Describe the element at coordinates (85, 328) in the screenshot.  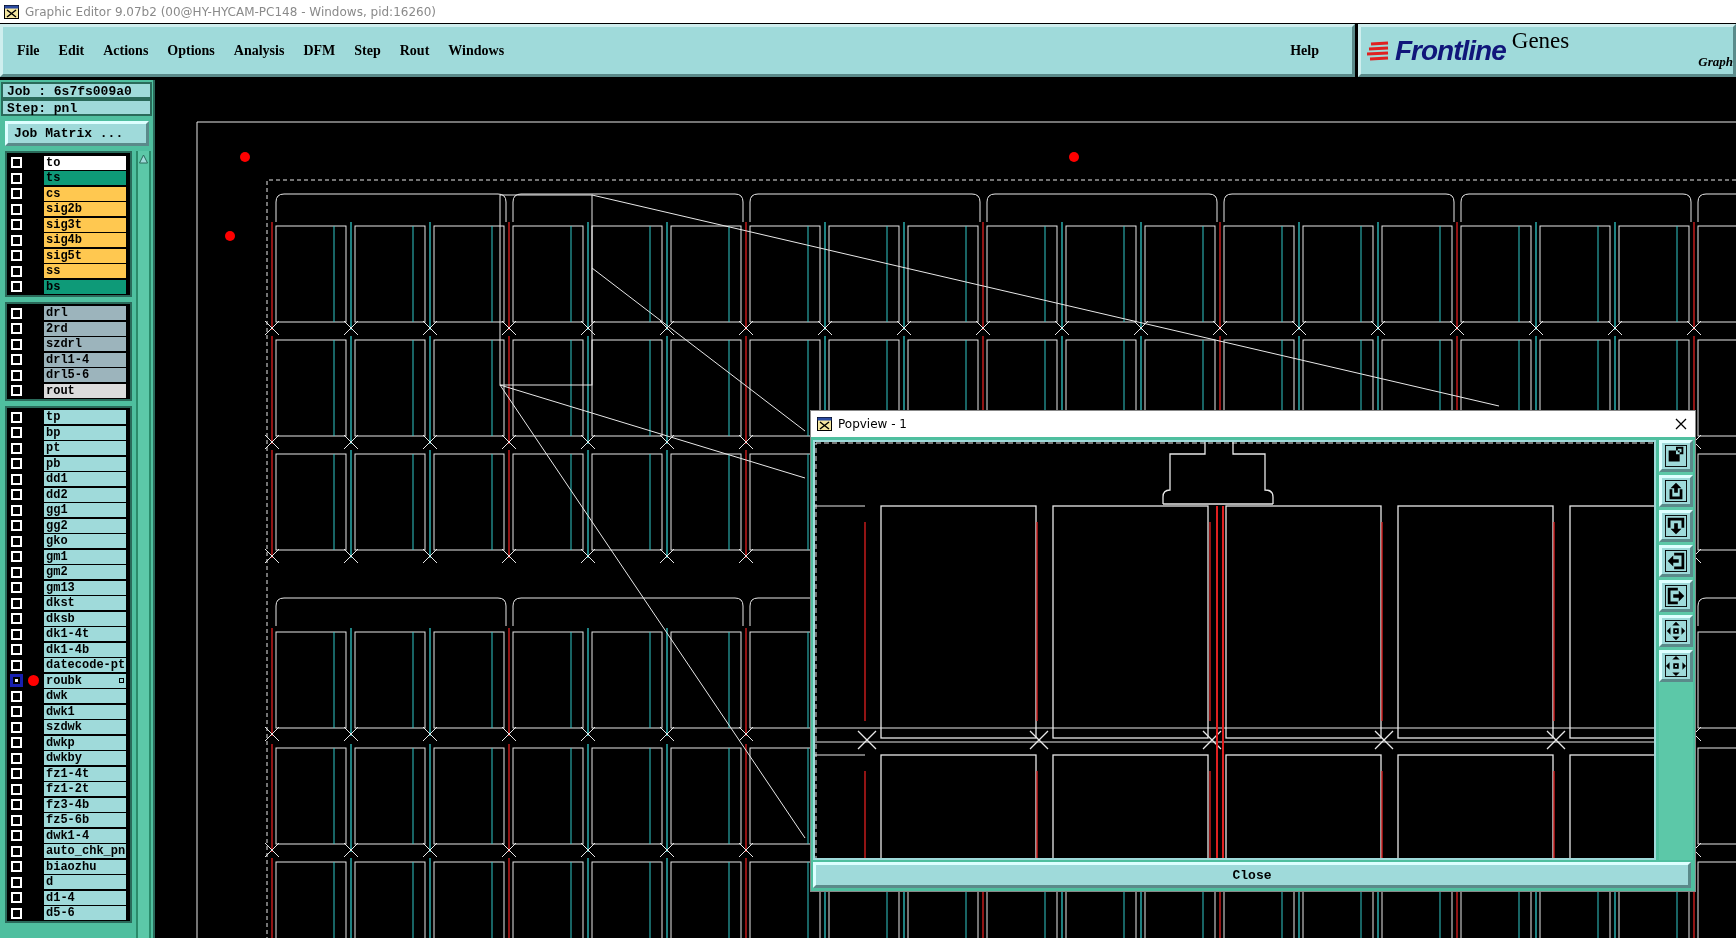
I see `layer-name: 2rd` at that location.